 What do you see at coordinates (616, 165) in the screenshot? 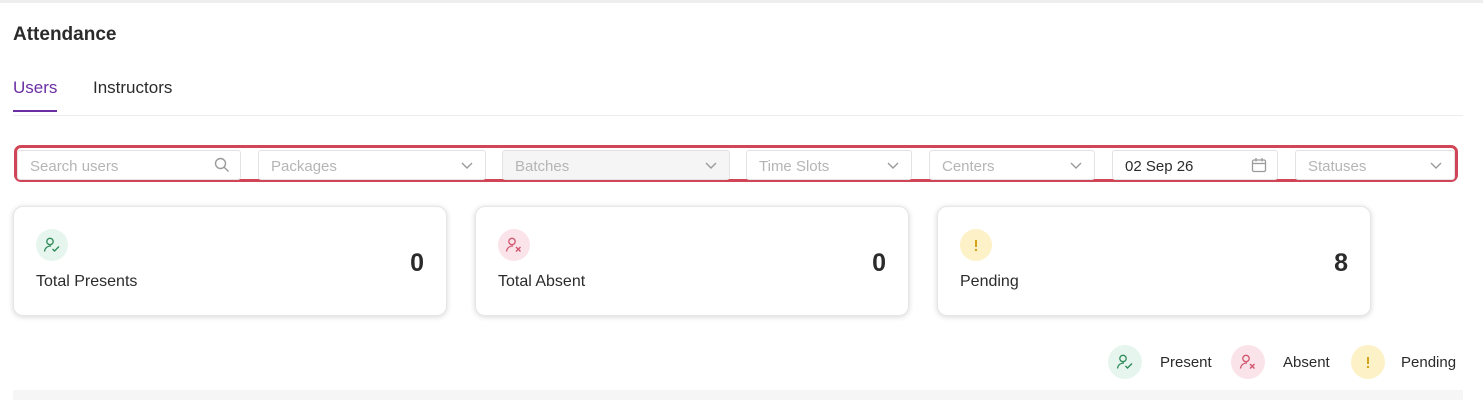
I see `batches-select: Batches` at bounding box center [616, 165].